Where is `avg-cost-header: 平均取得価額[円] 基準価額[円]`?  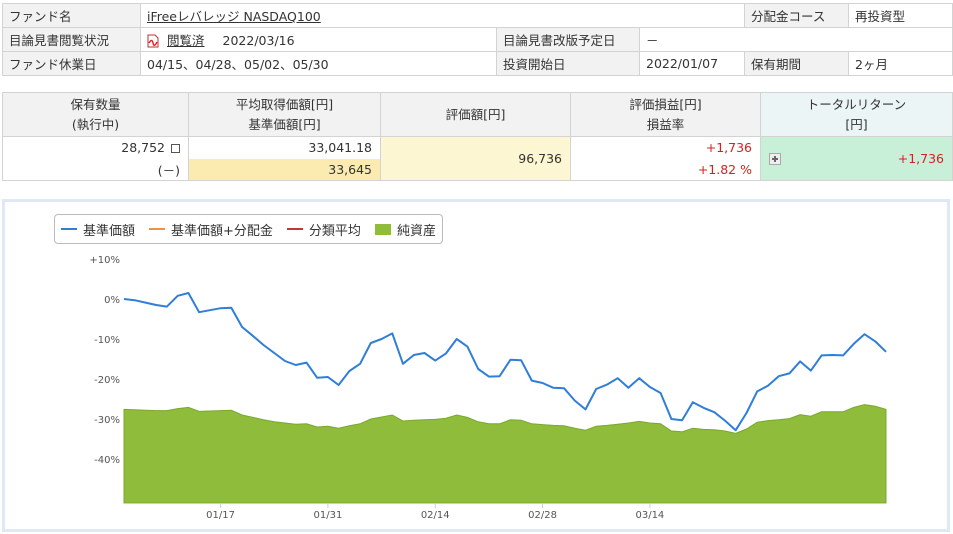
avg-cost-header: 平均取得価額[円] 基準価額[円] is located at coordinates (284, 114).